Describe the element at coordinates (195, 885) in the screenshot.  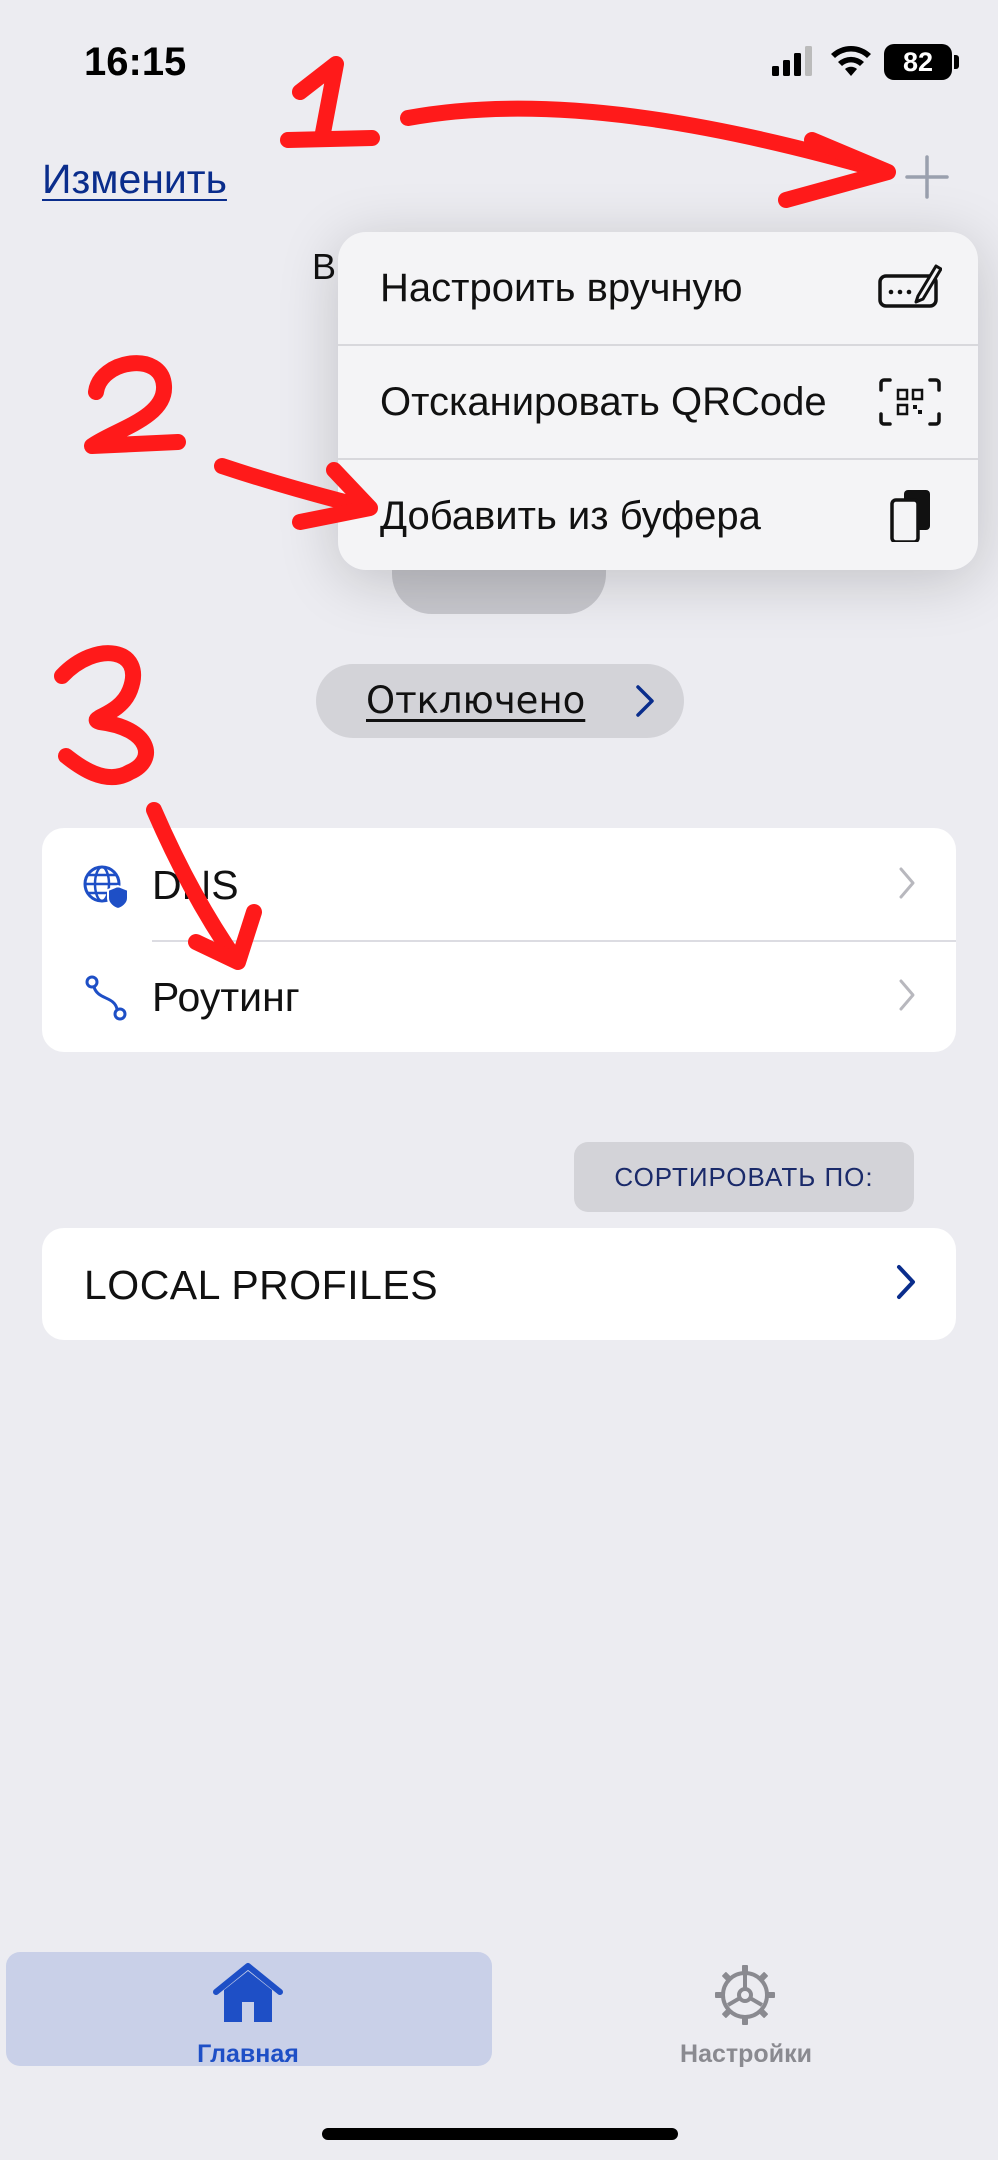
I see `settings-row-label: DNS` at that location.